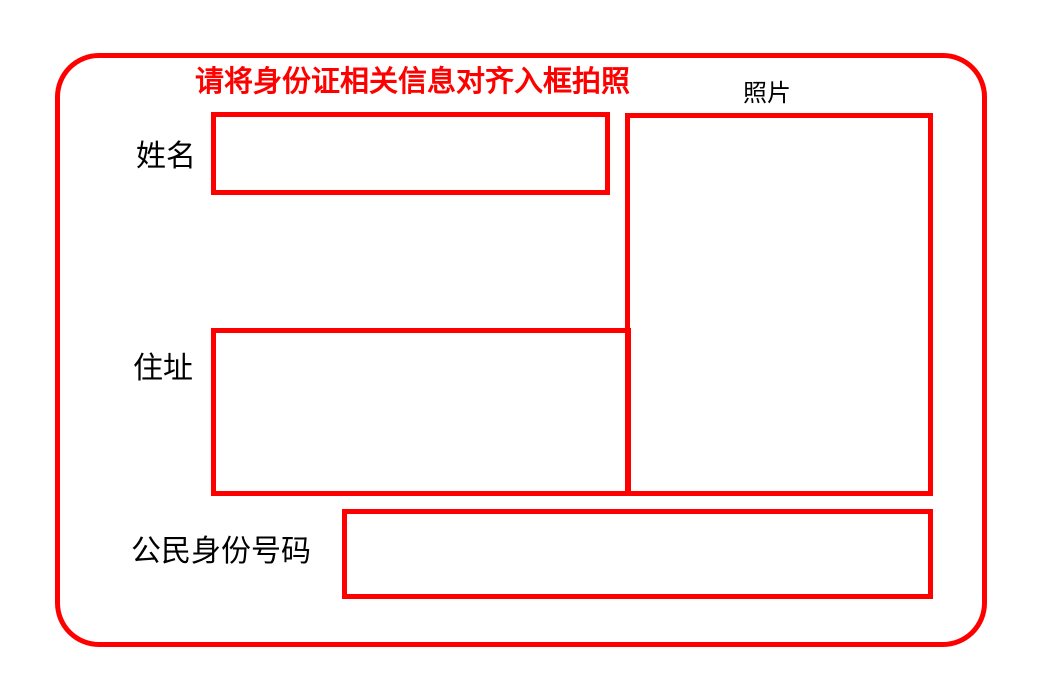  I want to click on id-number-label: 公民身份号码, so click(221, 551).